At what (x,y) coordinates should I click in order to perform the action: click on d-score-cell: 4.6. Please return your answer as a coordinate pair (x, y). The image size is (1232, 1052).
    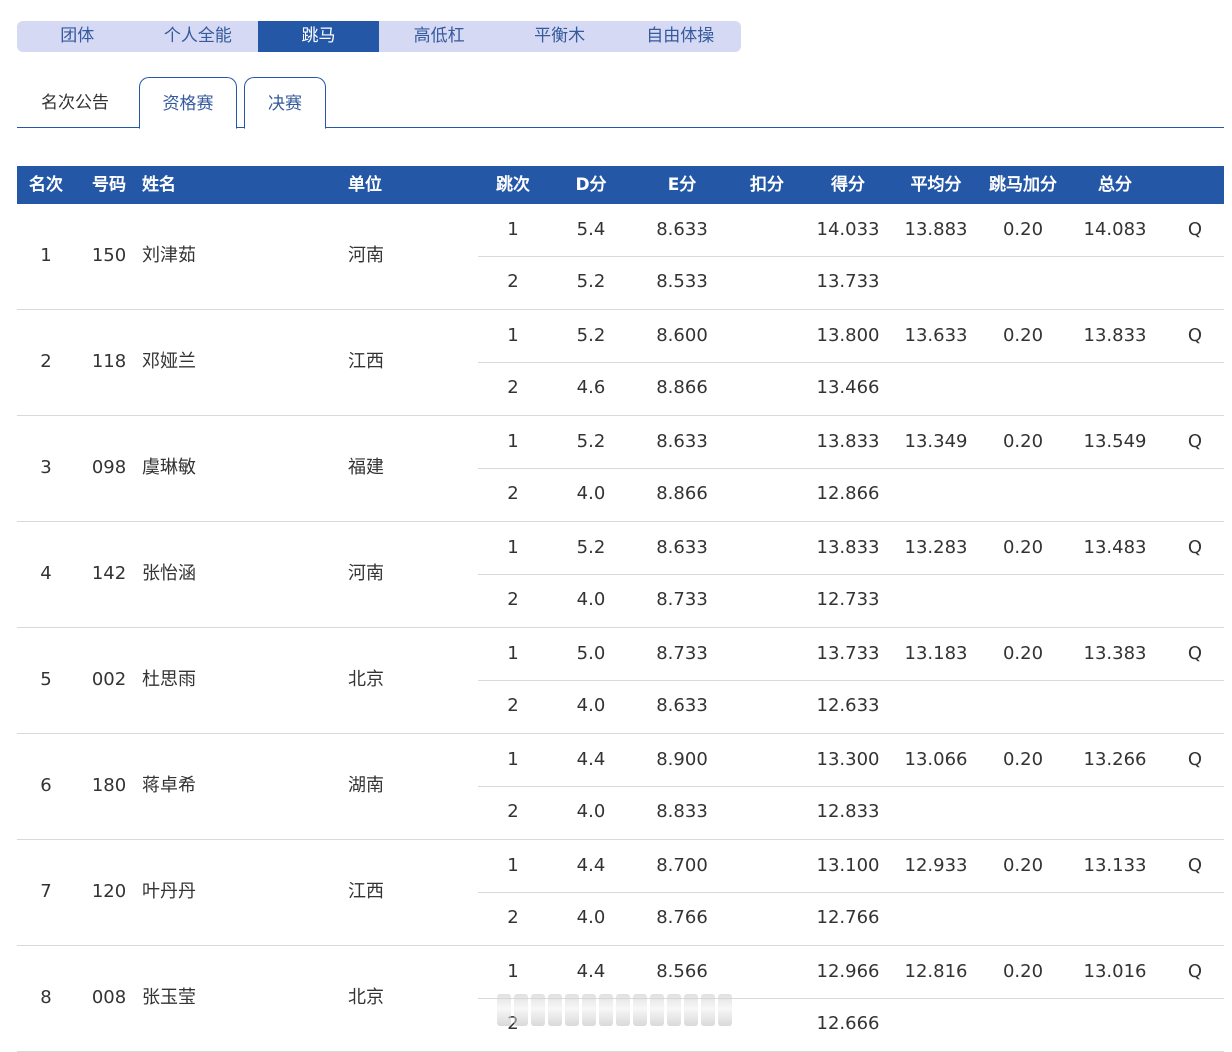
    Looking at the image, I should click on (591, 387).